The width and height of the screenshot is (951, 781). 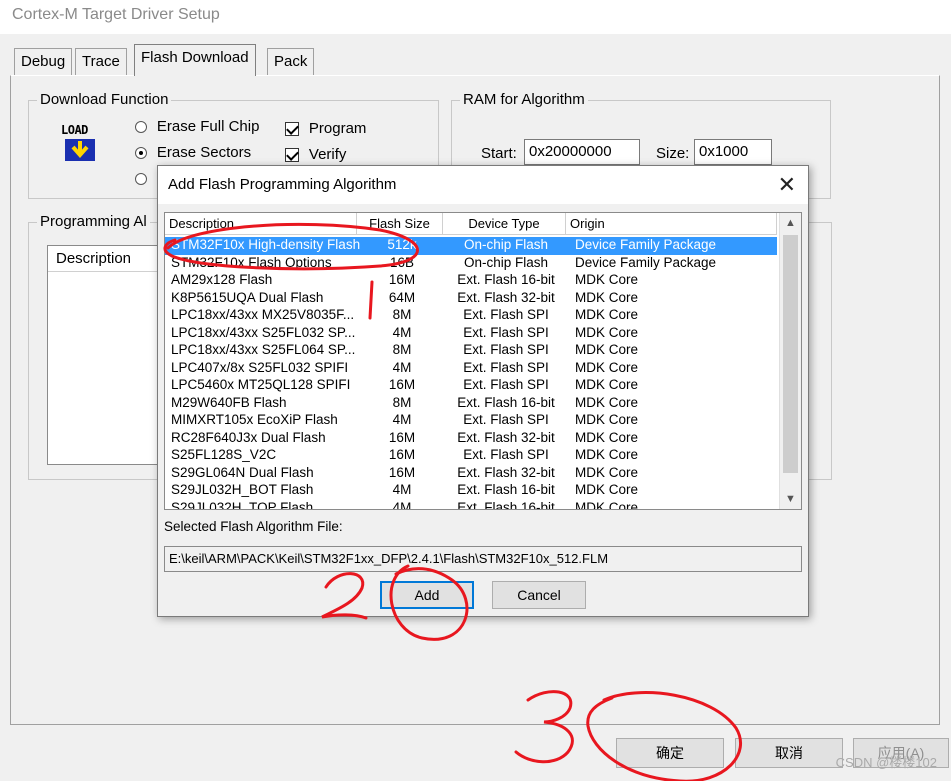 I want to click on erase-sectors-option: Erase Sectors, so click(x=193, y=152).